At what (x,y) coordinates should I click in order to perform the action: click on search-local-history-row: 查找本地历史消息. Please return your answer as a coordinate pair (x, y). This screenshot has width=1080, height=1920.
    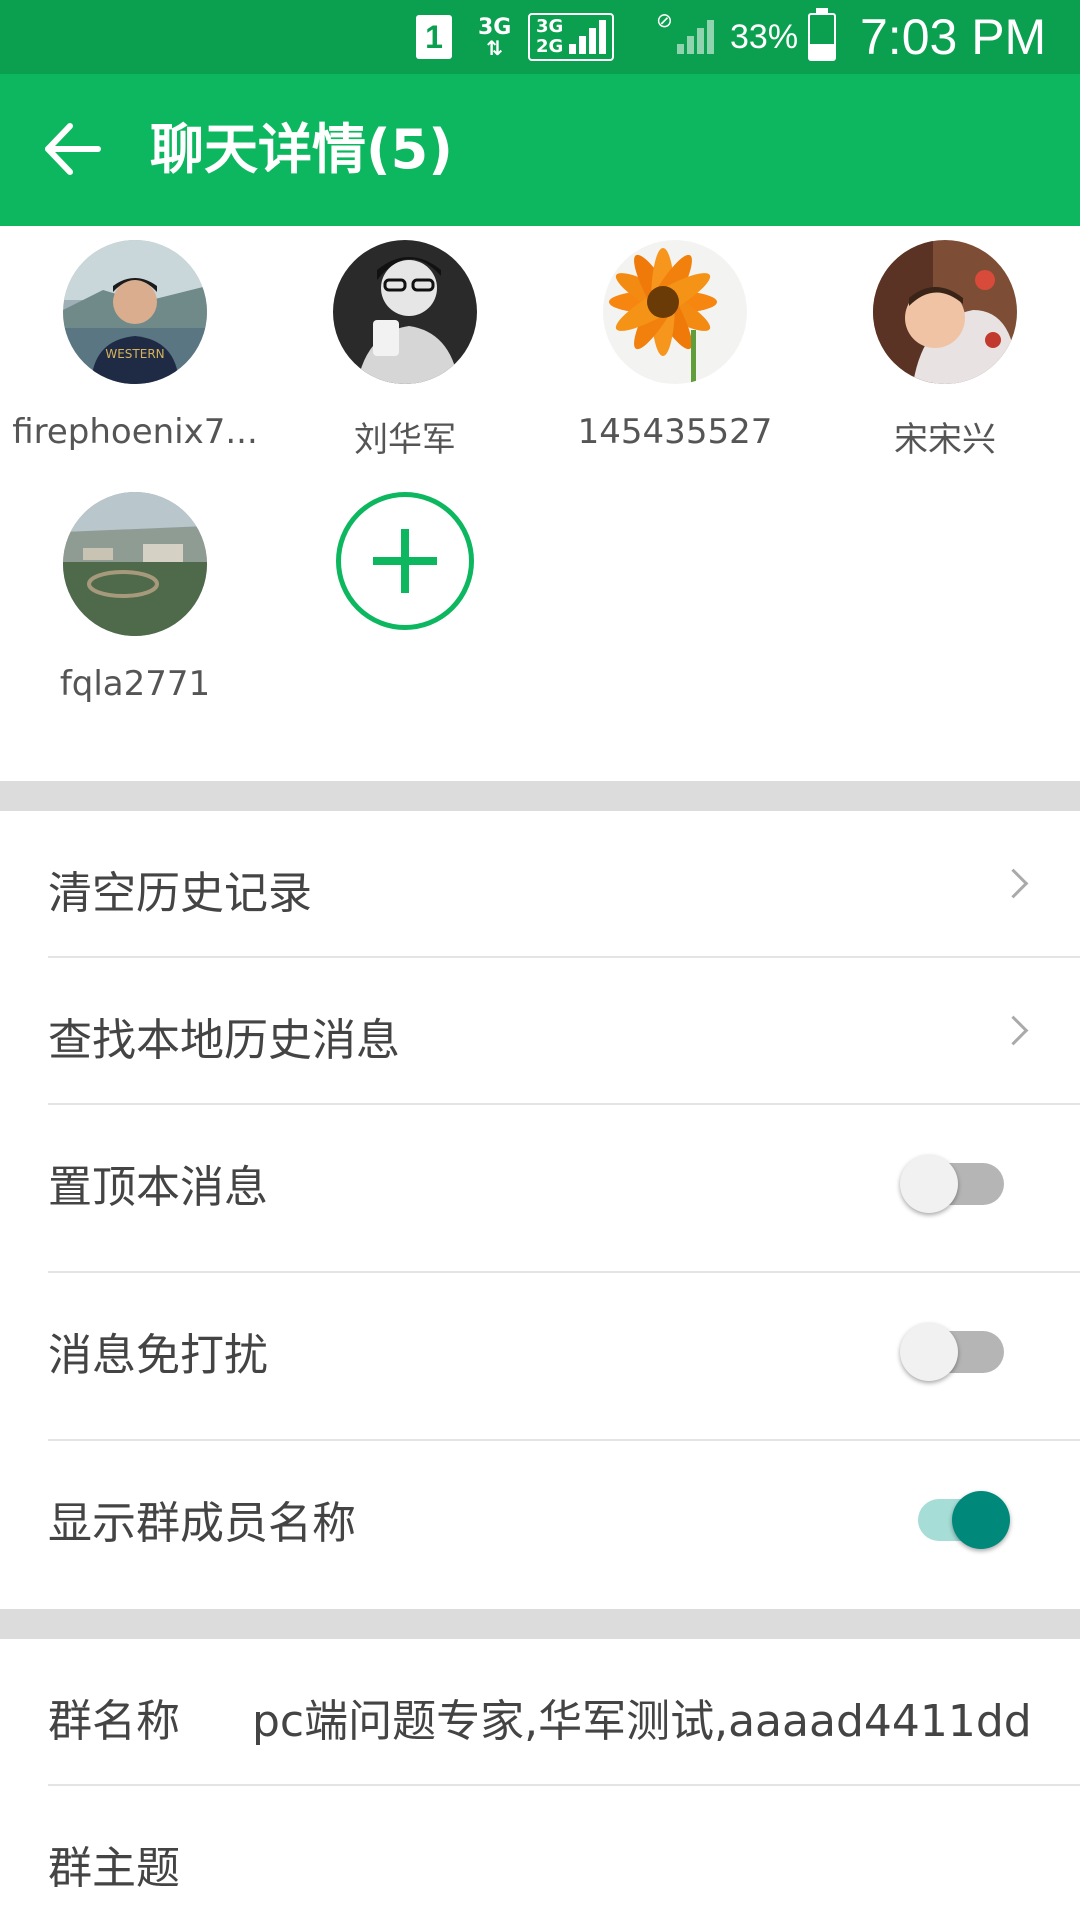
    Looking at the image, I should click on (540, 1031).